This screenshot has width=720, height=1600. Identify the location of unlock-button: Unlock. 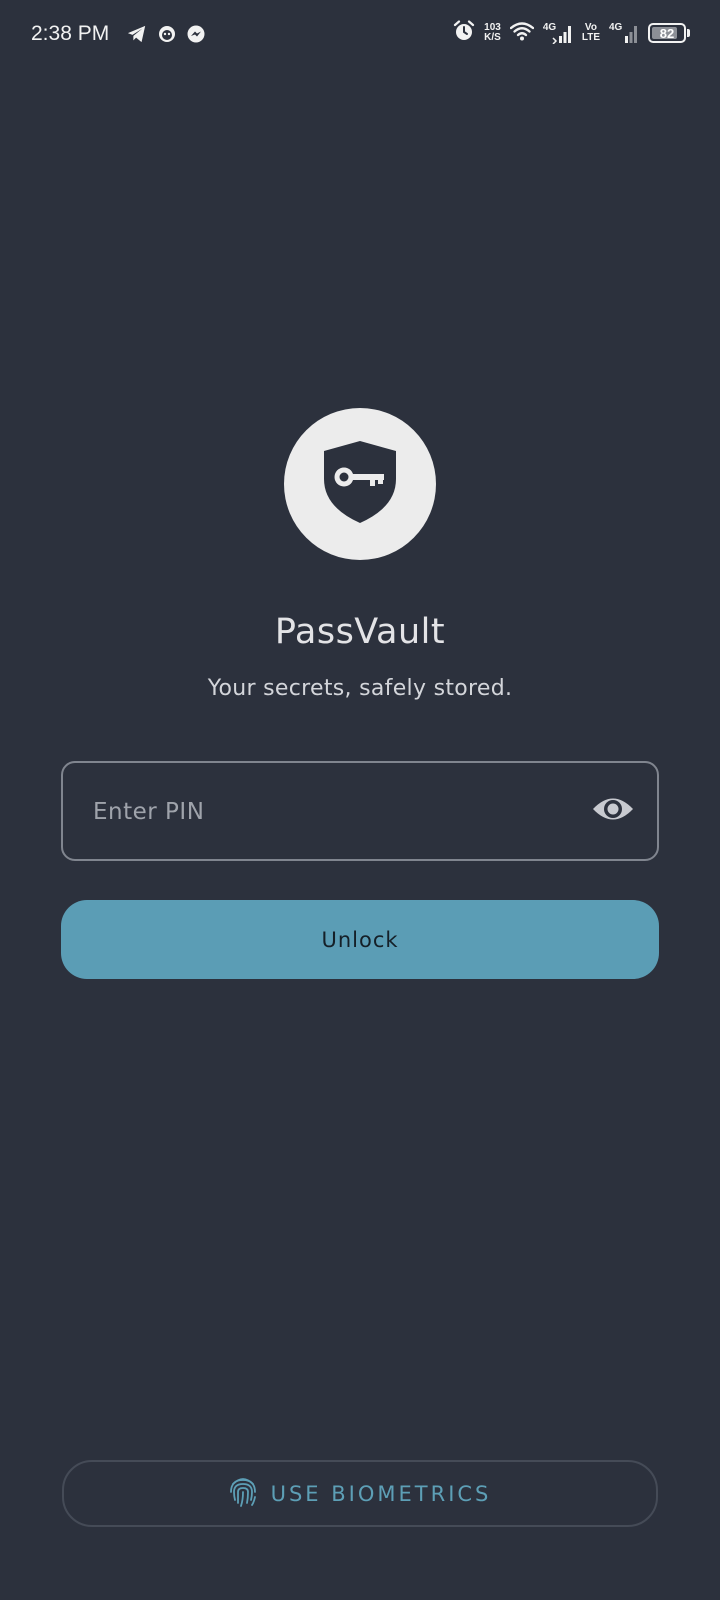
(360, 939).